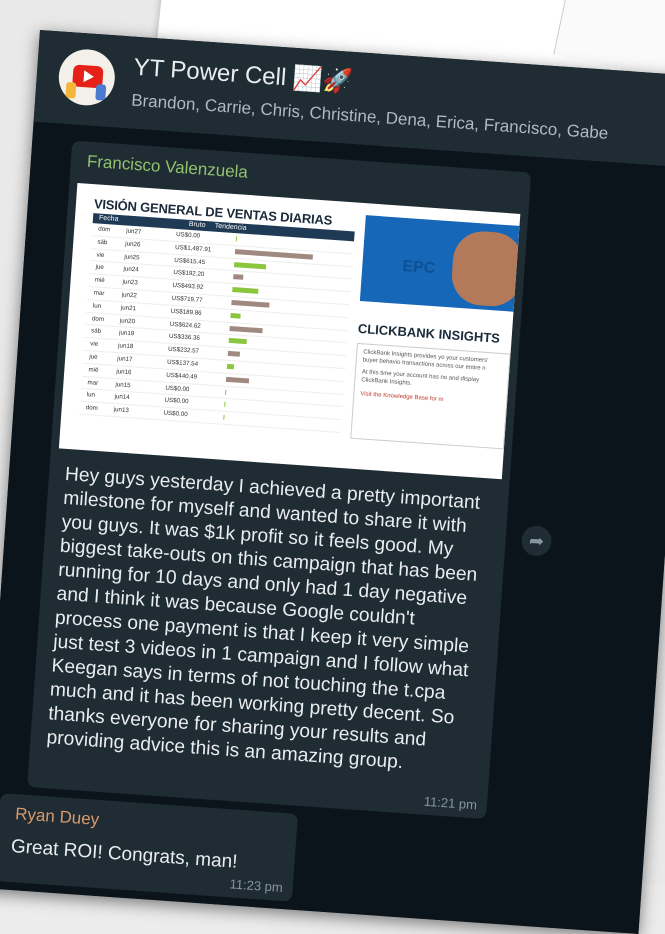 This screenshot has height=934, width=665. What do you see at coordinates (129, 295) in the screenshot?
I see `row-date: jun22` at bounding box center [129, 295].